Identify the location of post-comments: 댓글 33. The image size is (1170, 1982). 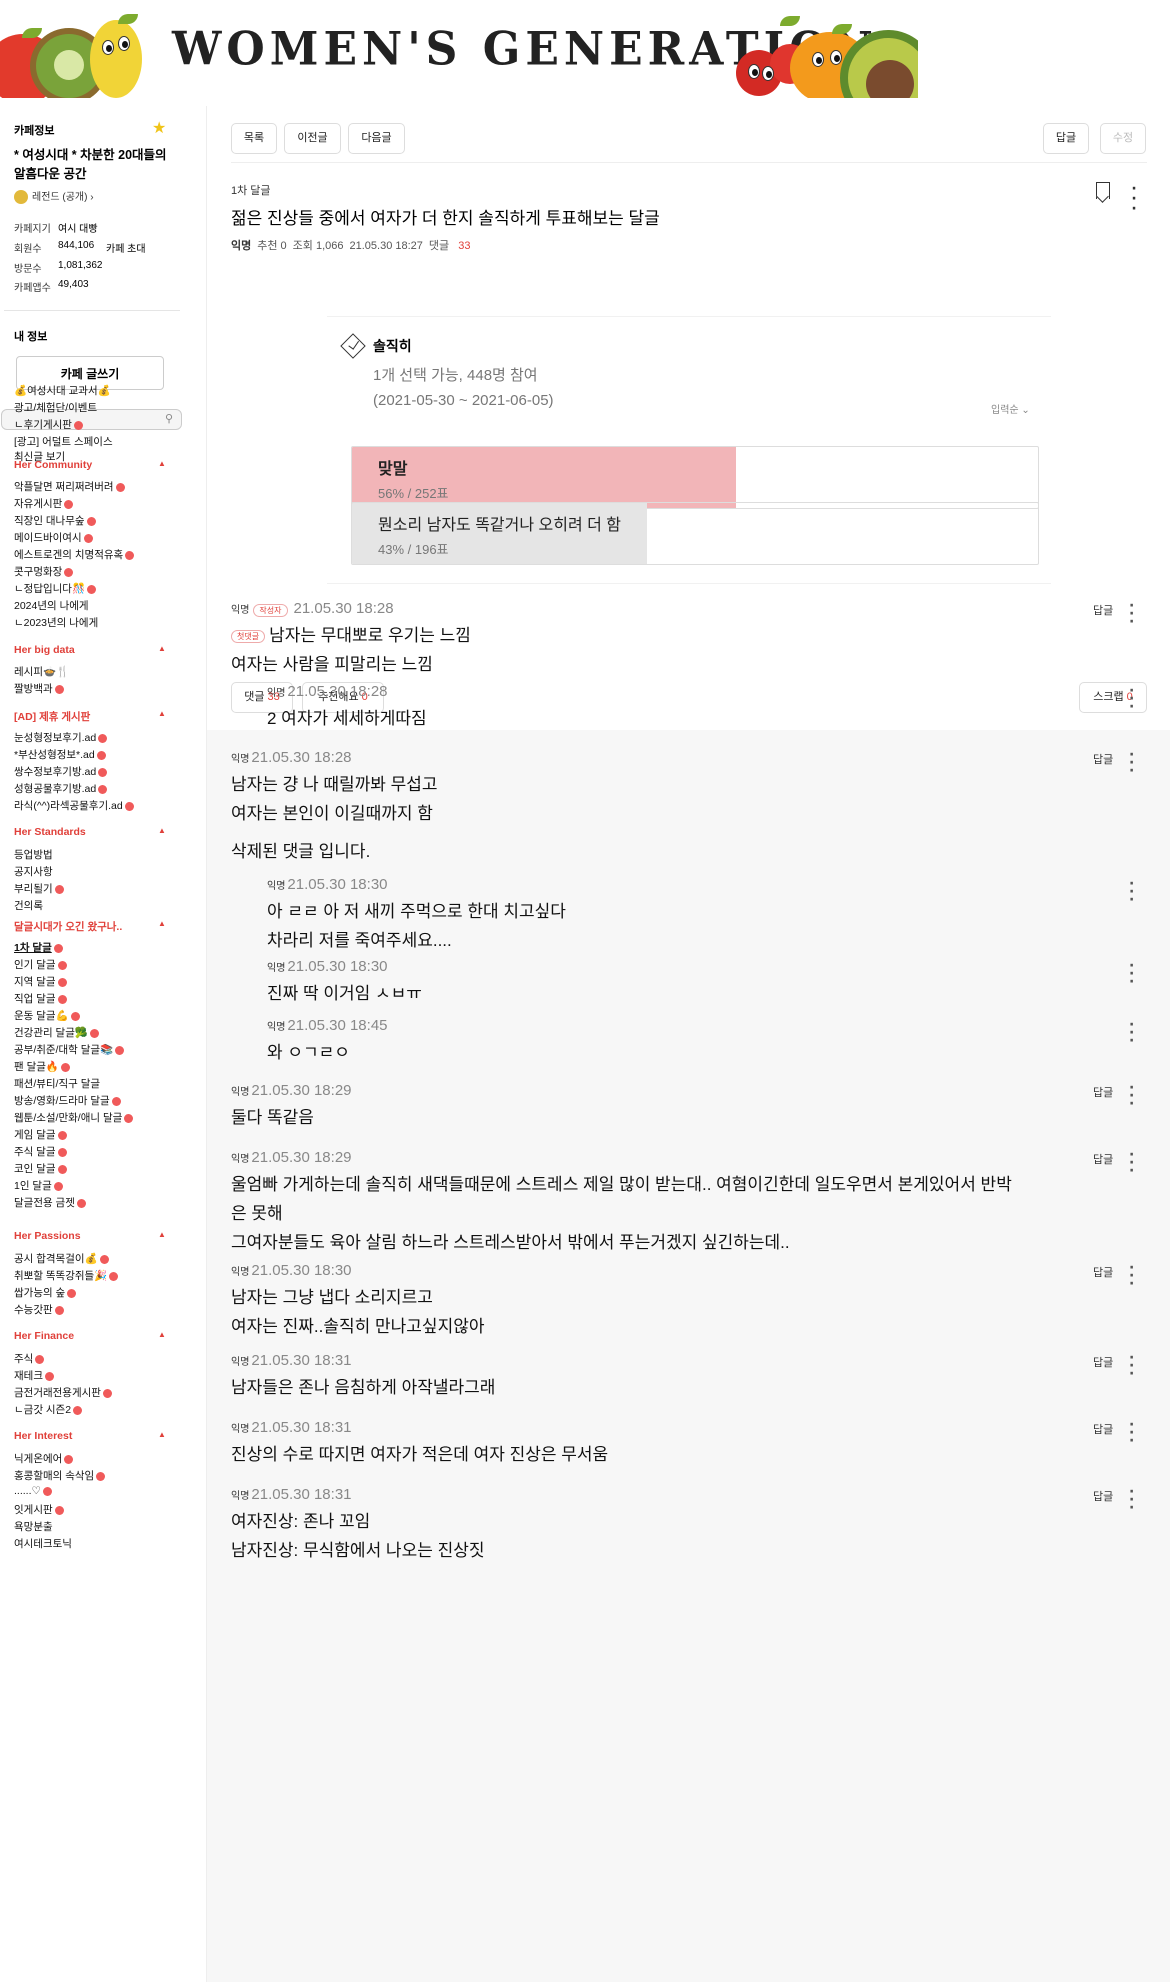
(453, 246).